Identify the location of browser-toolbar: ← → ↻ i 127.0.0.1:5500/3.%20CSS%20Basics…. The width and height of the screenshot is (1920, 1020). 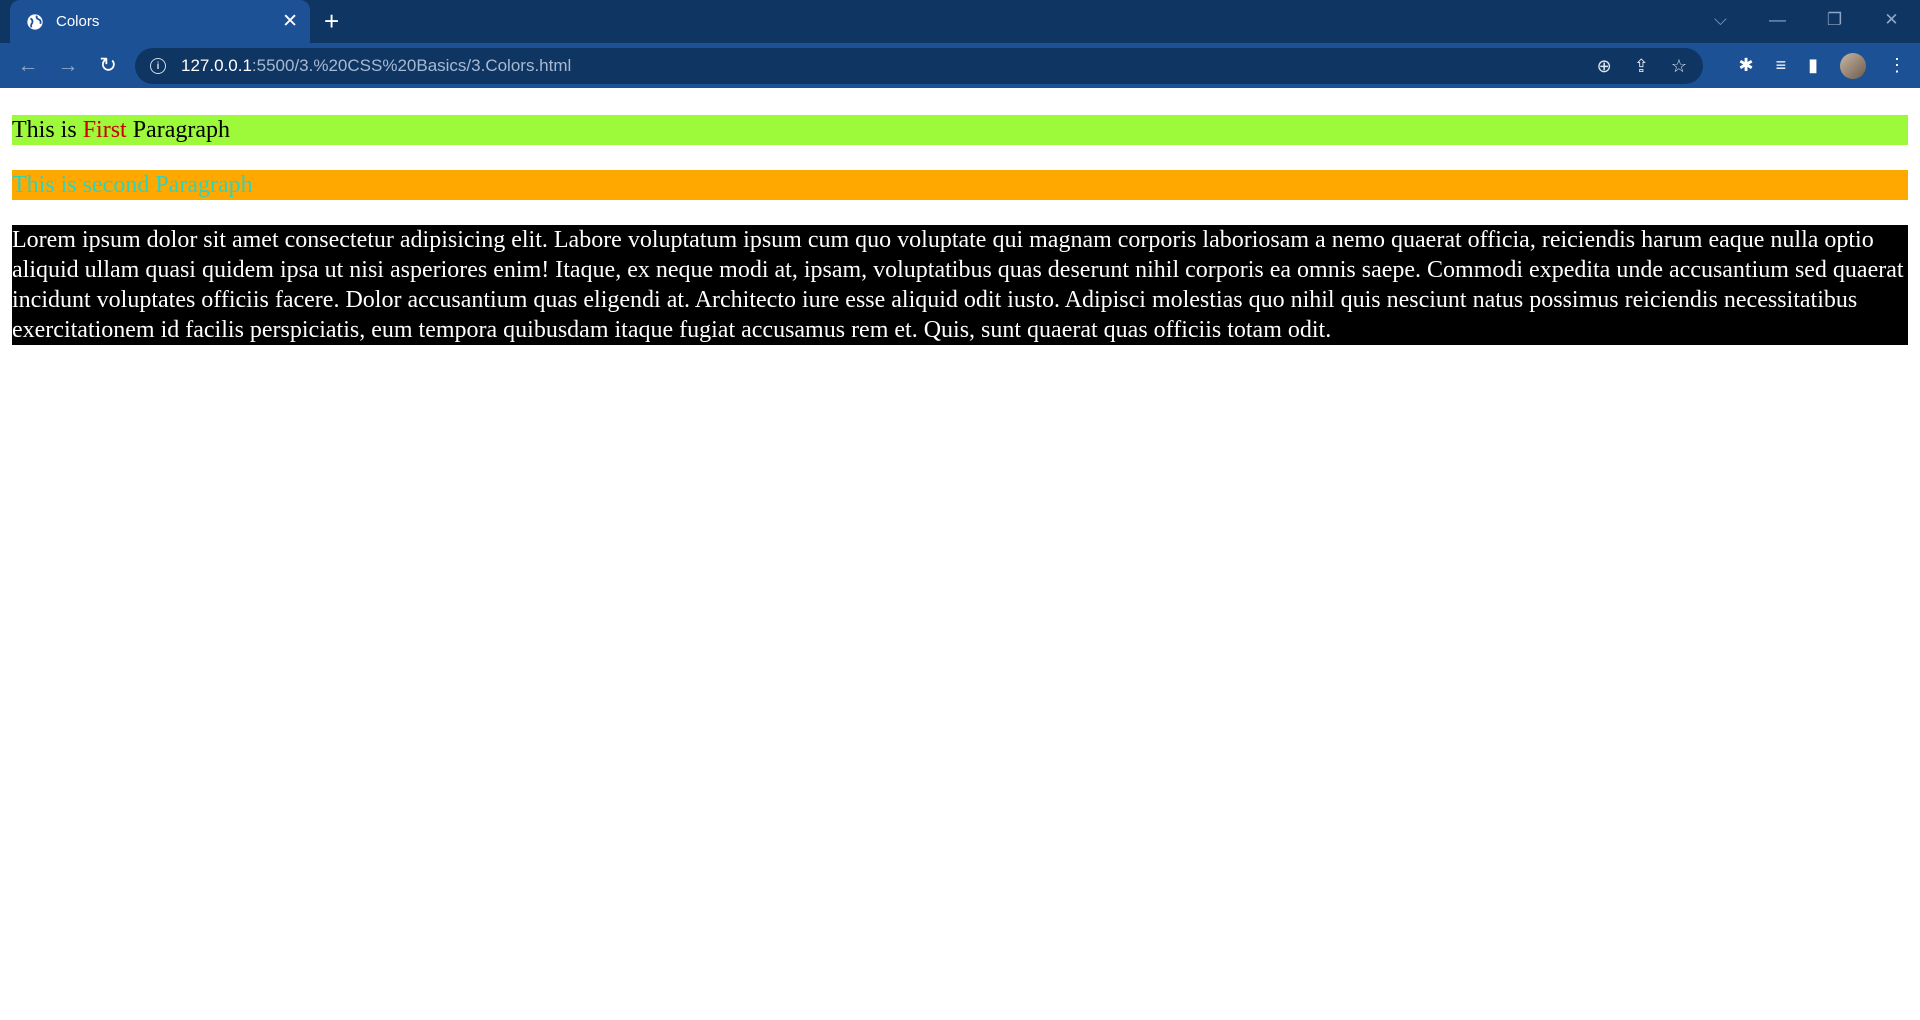
(960, 65).